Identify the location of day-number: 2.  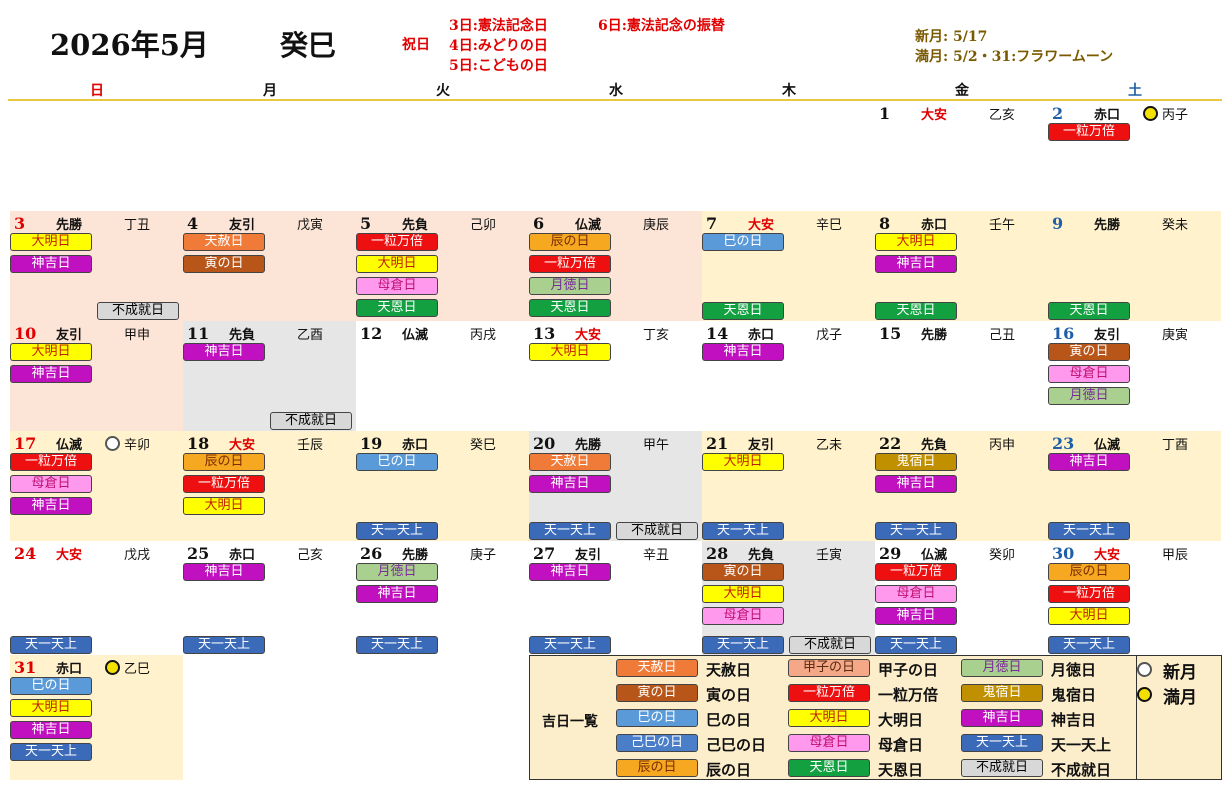
(1058, 113).